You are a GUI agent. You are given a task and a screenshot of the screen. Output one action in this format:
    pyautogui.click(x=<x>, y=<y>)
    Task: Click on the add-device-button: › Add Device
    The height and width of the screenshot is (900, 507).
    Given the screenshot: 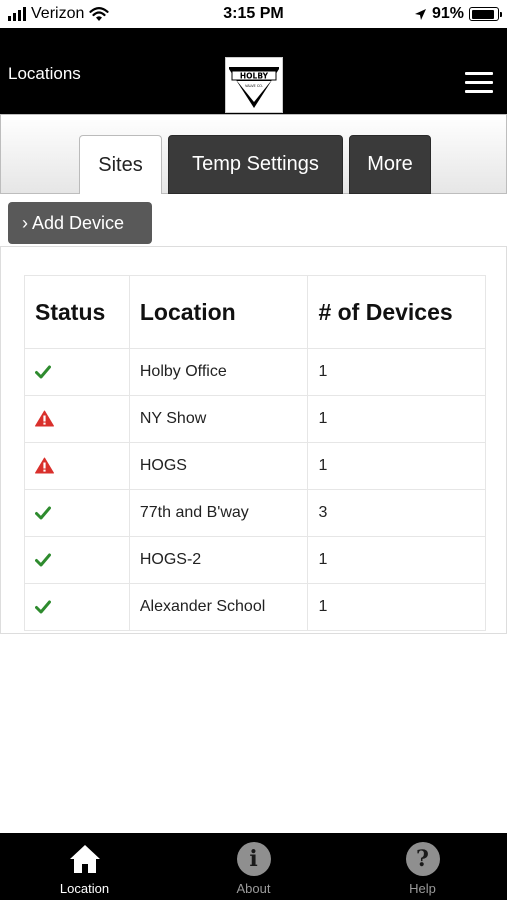 What is the action you would take?
    pyautogui.click(x=80, y=223)
    